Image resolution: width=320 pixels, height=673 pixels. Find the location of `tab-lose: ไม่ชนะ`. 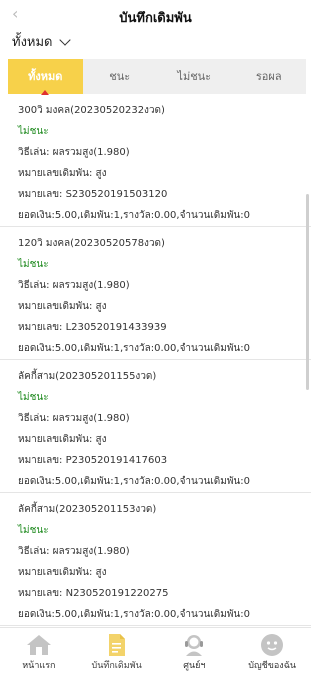

tab-lose: ไม่ชนะ is located at coordinates (194, 76).